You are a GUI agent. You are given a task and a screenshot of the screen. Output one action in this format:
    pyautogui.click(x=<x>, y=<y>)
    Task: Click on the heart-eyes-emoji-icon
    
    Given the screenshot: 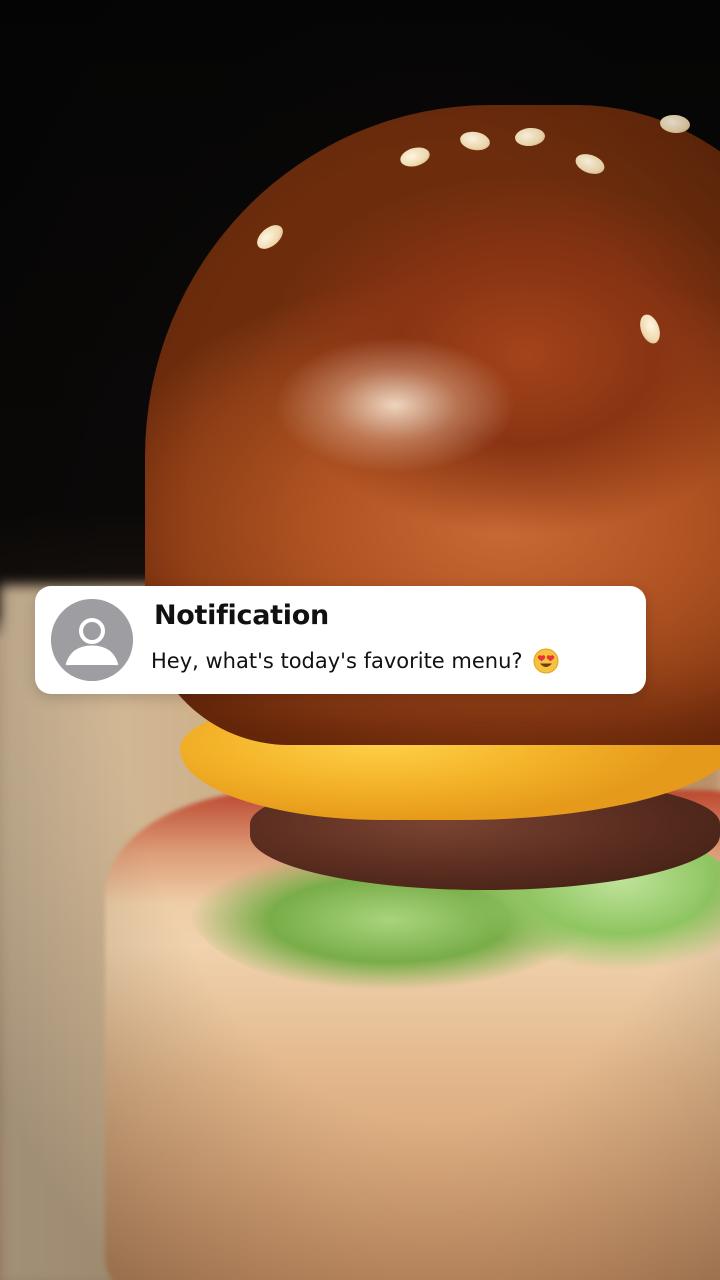 What is the action you would take?
    pyautogui.click(x=546, y=661)
    